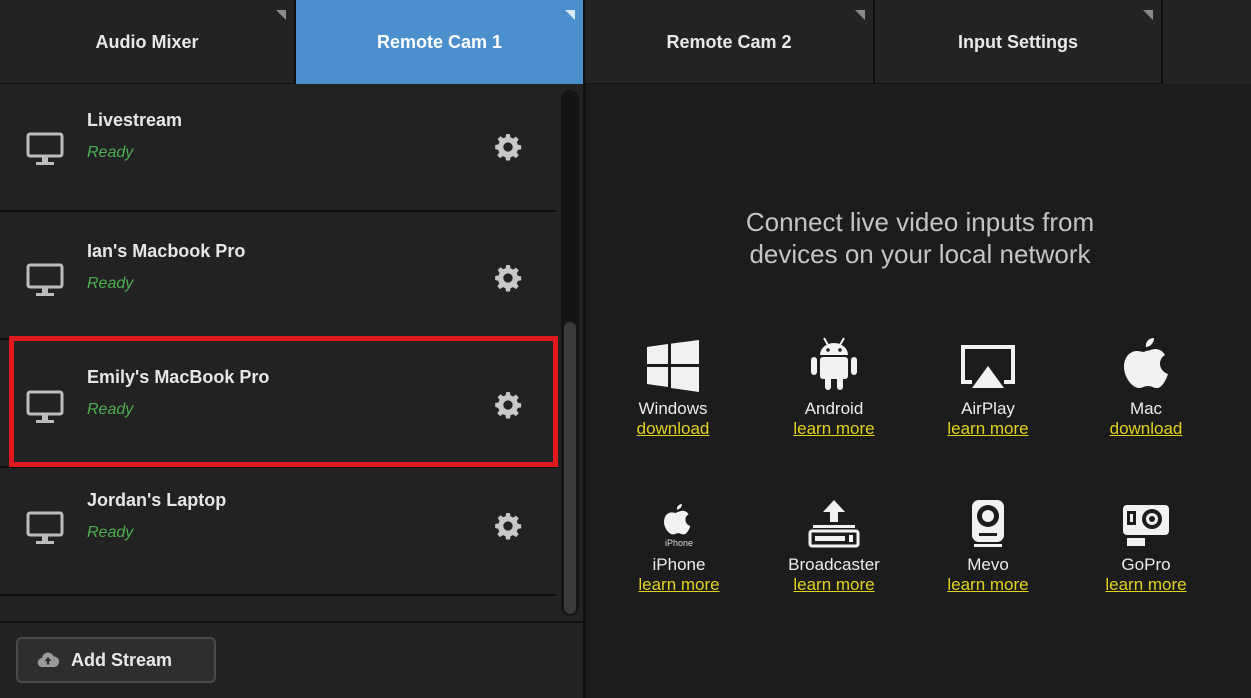  What do you see at coordinates (1146, 360) in the screenshot?
I see `apple-icon` at bounding box center [1146, 360].